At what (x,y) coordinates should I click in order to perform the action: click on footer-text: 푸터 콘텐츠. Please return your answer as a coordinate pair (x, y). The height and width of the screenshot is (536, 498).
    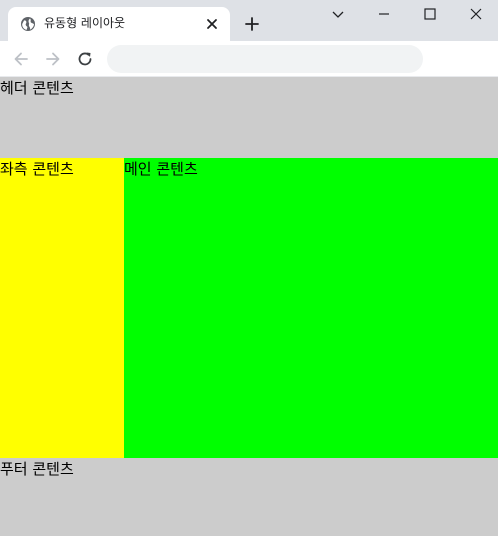
    Looking at the image, I should click on (37, 469).